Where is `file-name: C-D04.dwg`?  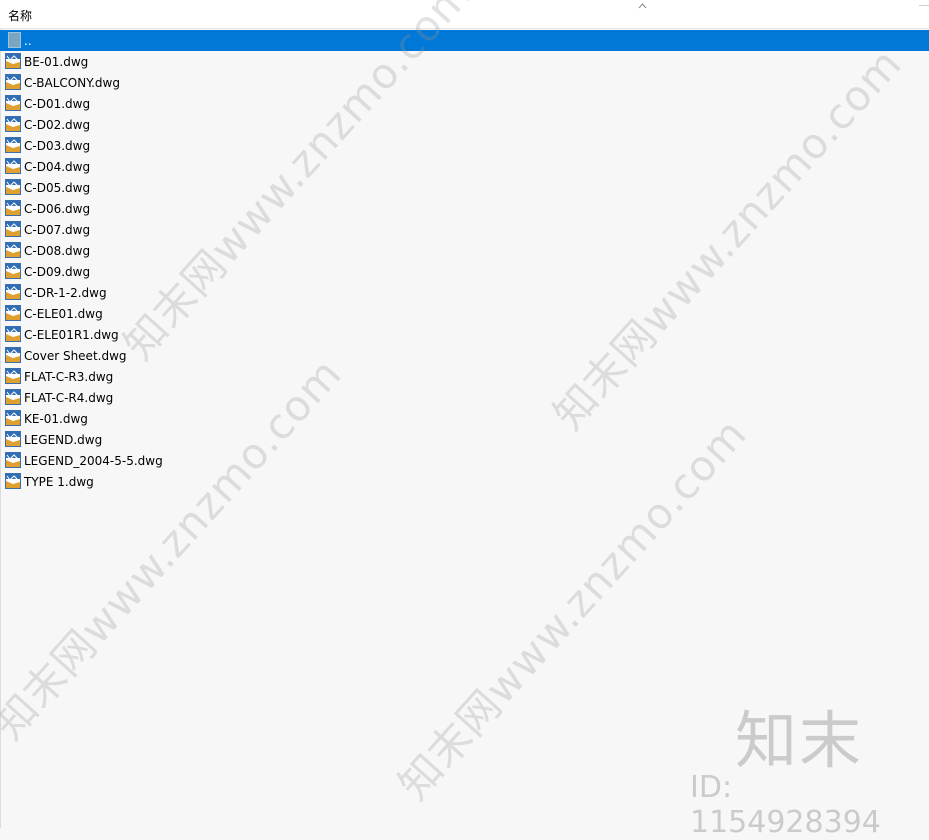 file-name: C-D04.dwg is located at coordinates (57, 167).